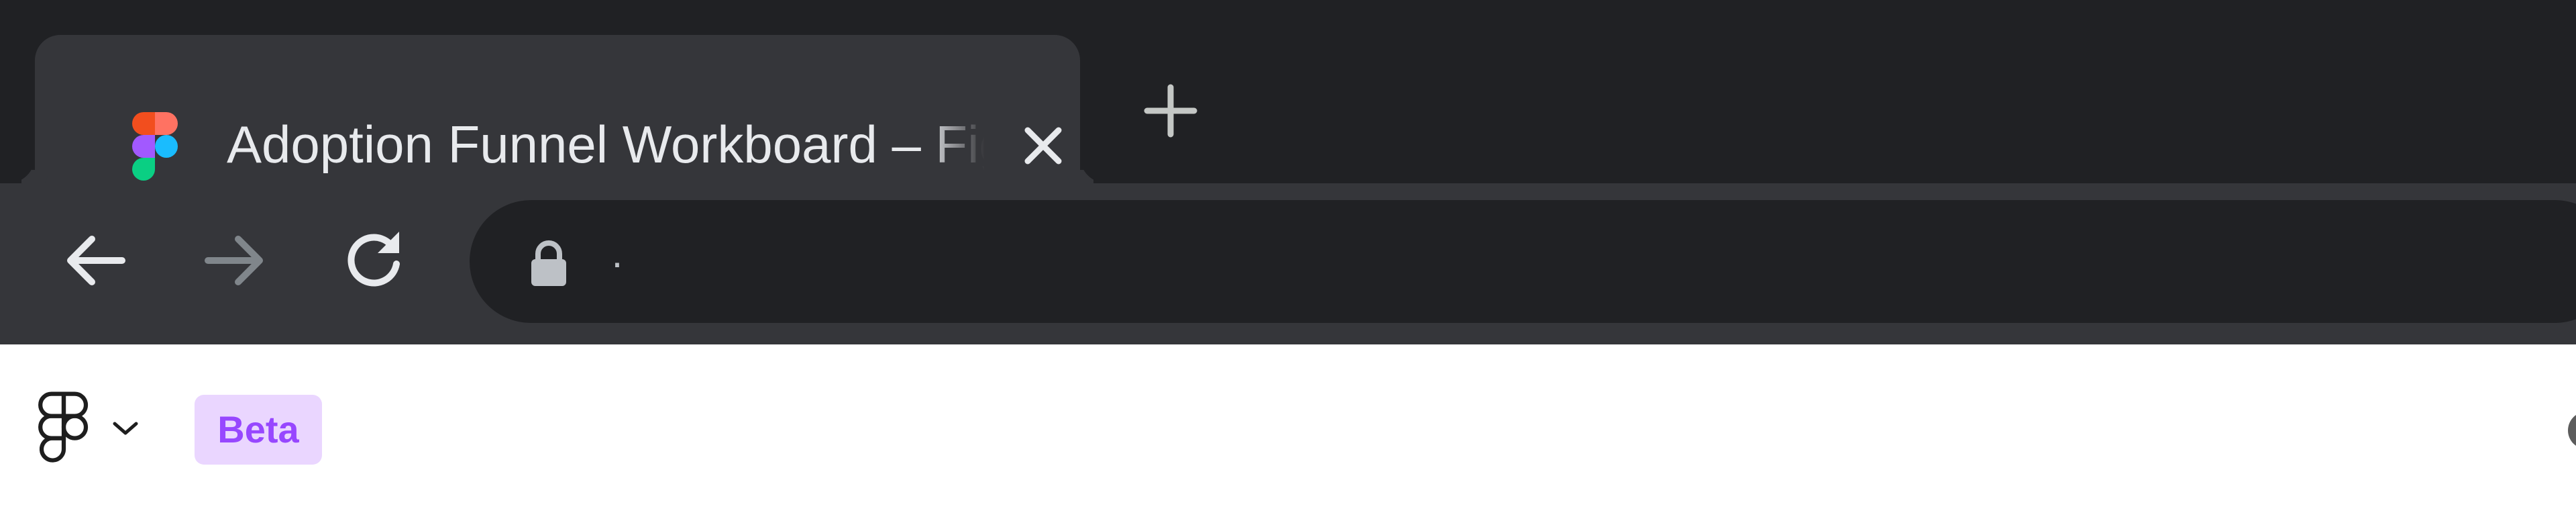 The height and width of the screenshot is (519, 2576). What do you see at coordinates (95, 260) in the screenshot?
I see `arrow-left-icon` at bounding box center [95, 260].